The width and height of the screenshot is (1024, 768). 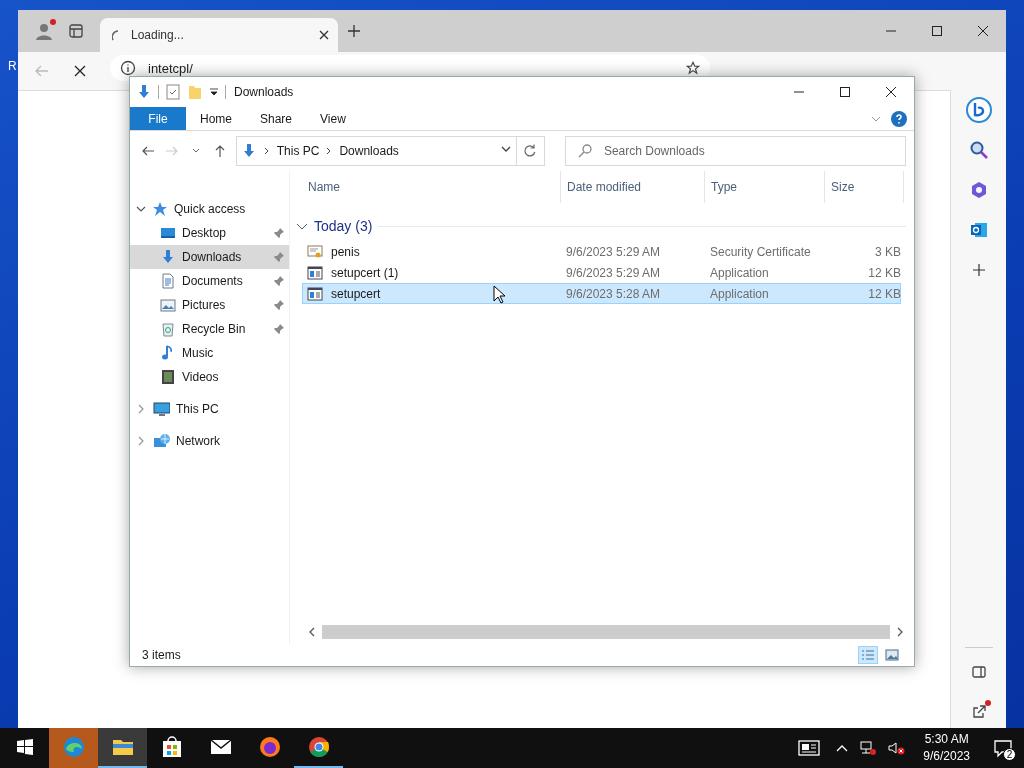 I want to click on file-row: penis 9/6/2023 5:29 AM Security Certificate 3 KB, so click(x=601, y=251).